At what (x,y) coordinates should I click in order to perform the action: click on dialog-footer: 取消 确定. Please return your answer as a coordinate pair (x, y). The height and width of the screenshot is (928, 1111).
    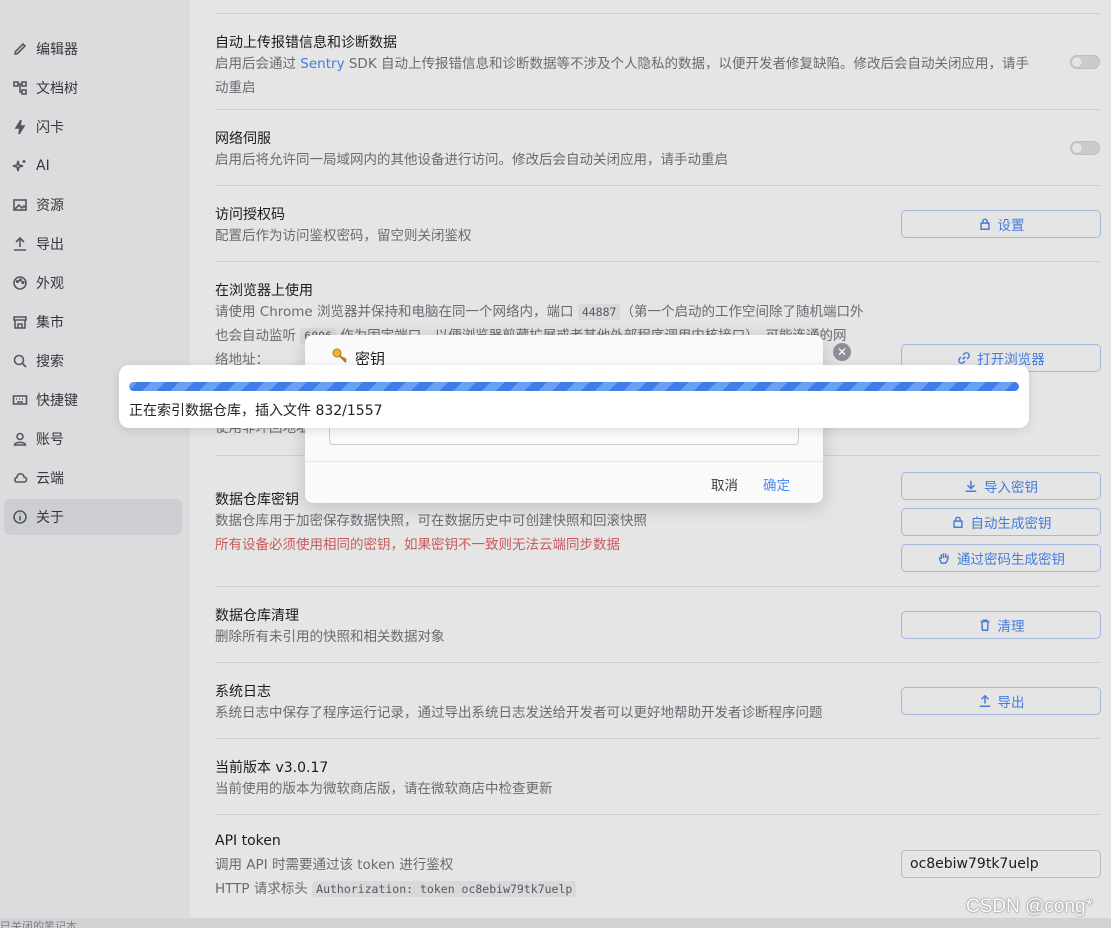
    Looking at the image, I should click on (564, 482).